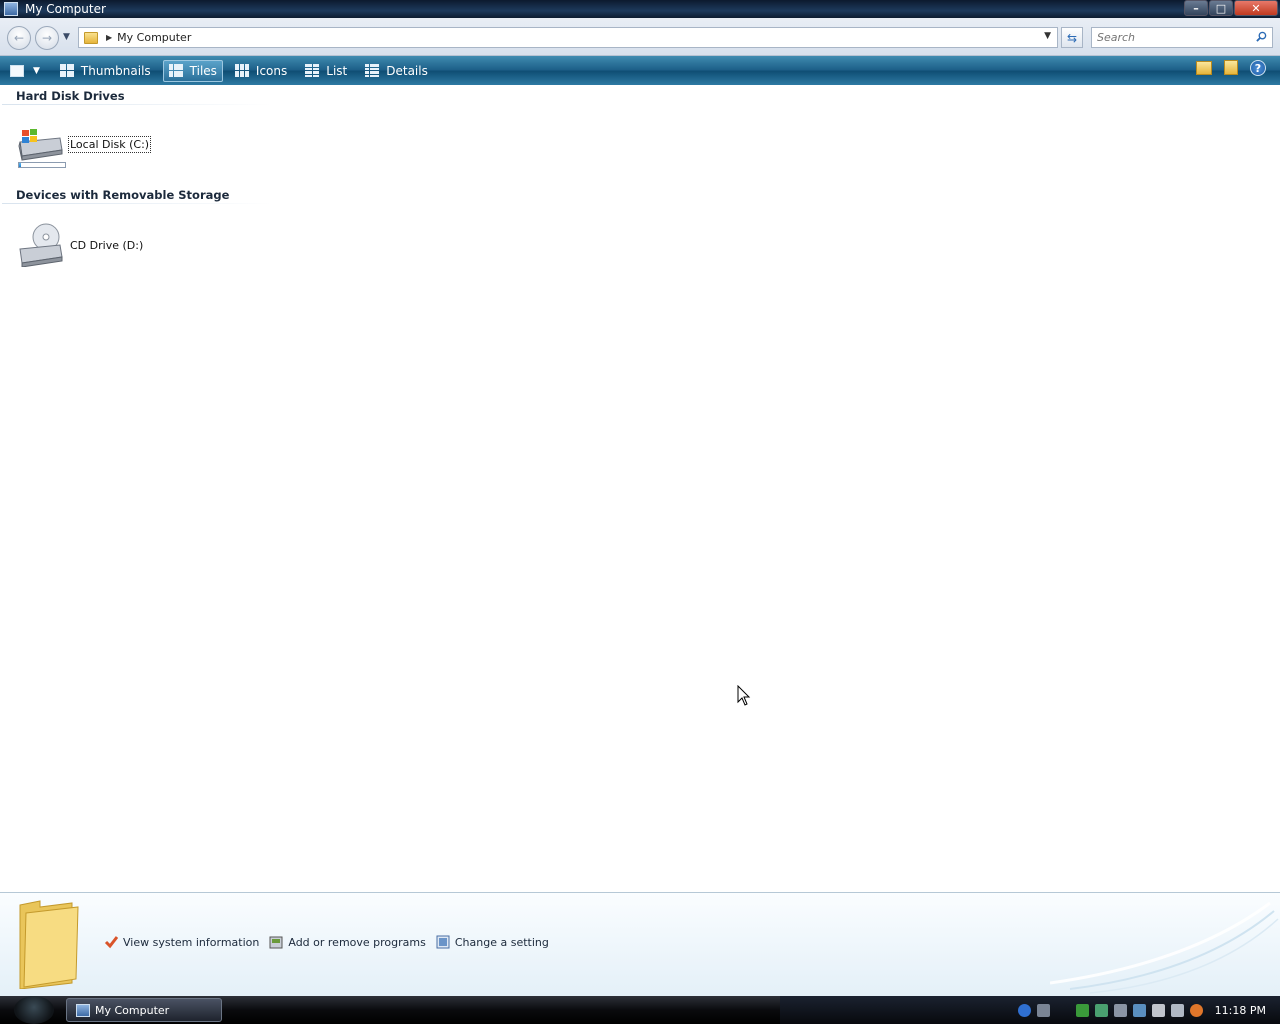 The height and width of the screenshot is (1024, 1280). Describe the element at coordinates (175, 70) in the screenshot. I see `tiles-icon` at that location.